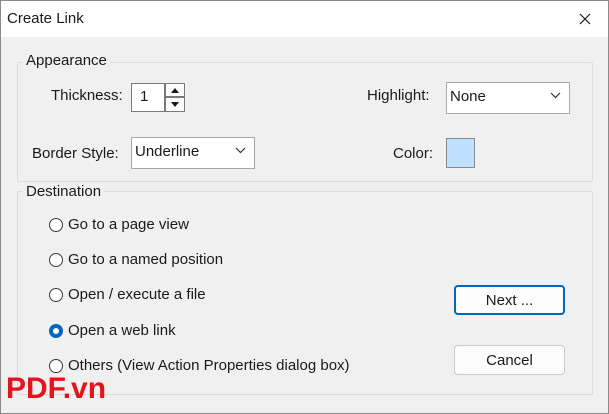  Describe the element at coordinates (56, 331) in the screenshot. I see `radio-button-selected` at that location.